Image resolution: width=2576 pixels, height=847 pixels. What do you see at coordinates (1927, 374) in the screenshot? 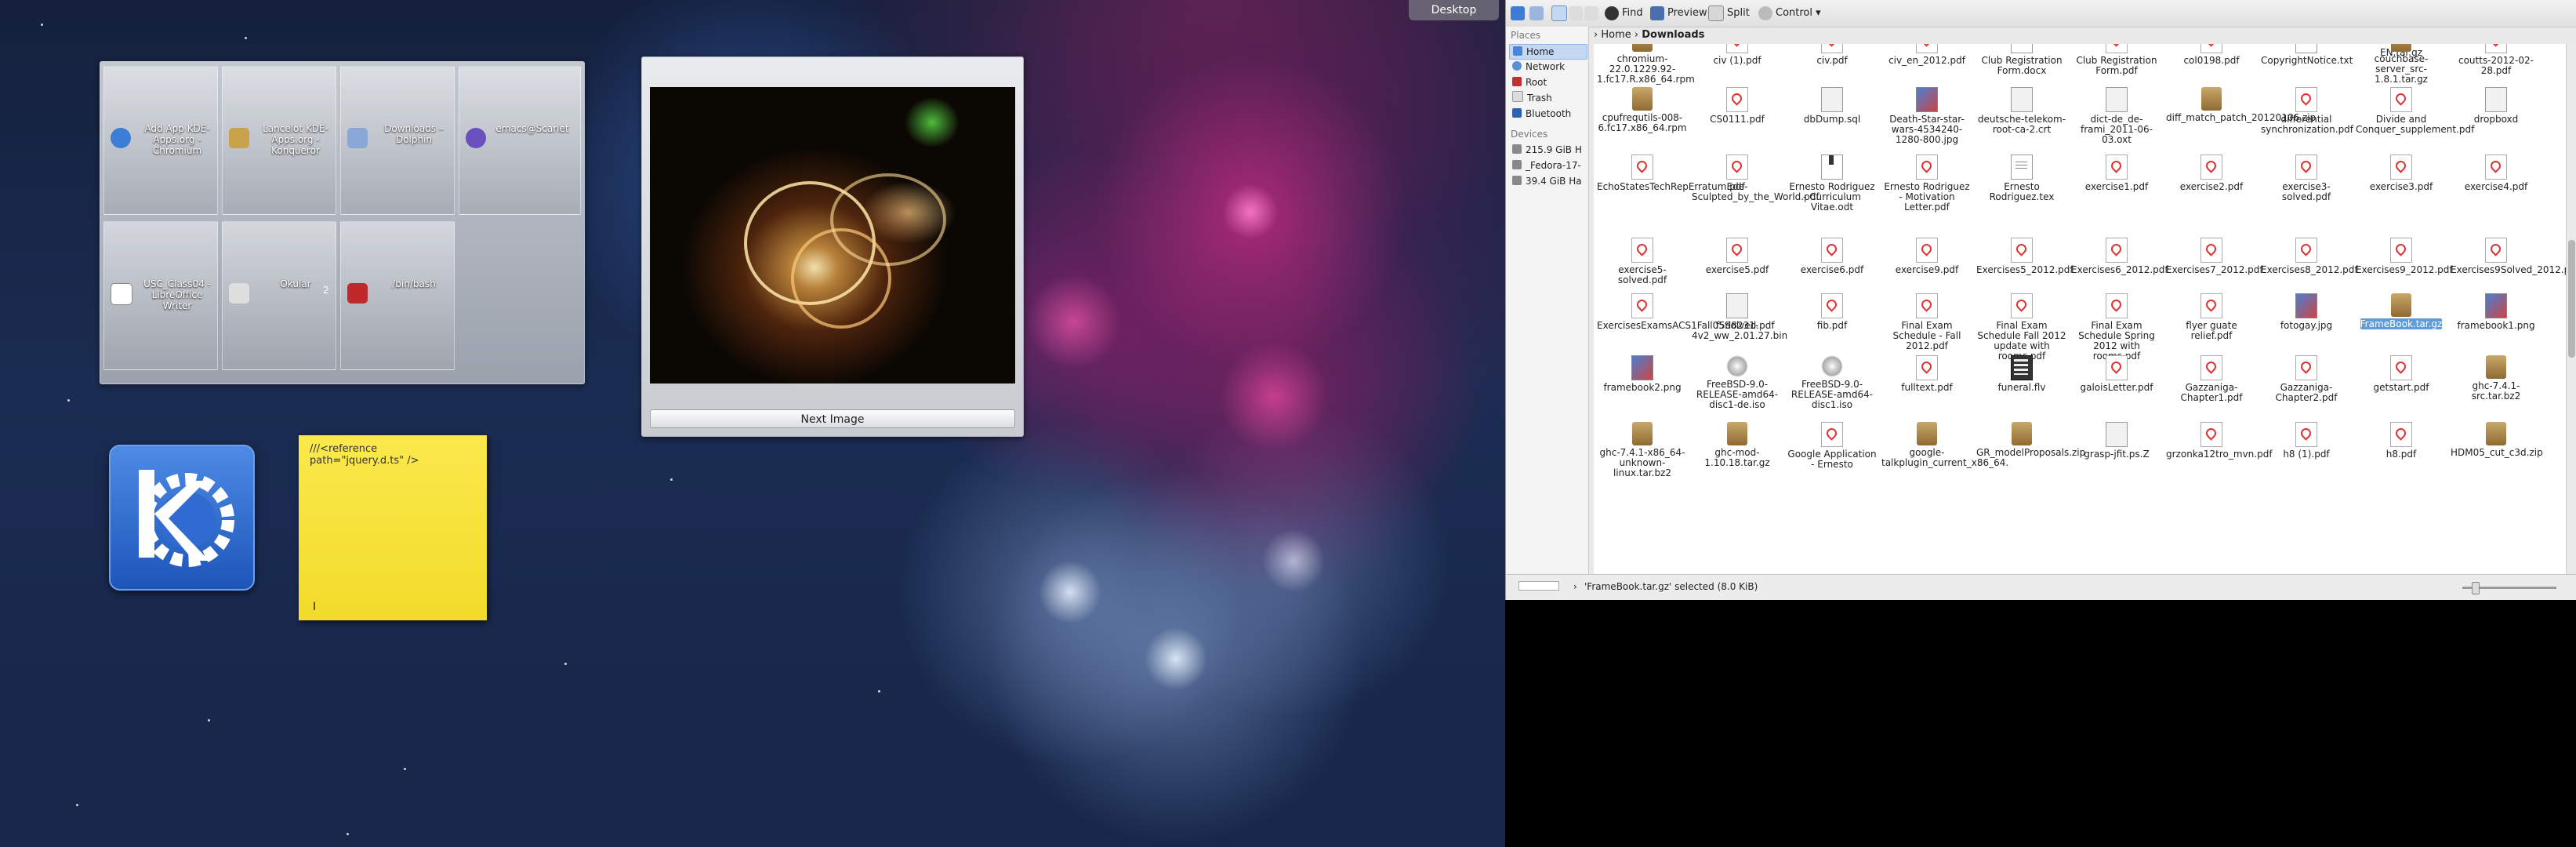
I see `file-item: fulltext.pdf` at bounding box center [1927, 374].